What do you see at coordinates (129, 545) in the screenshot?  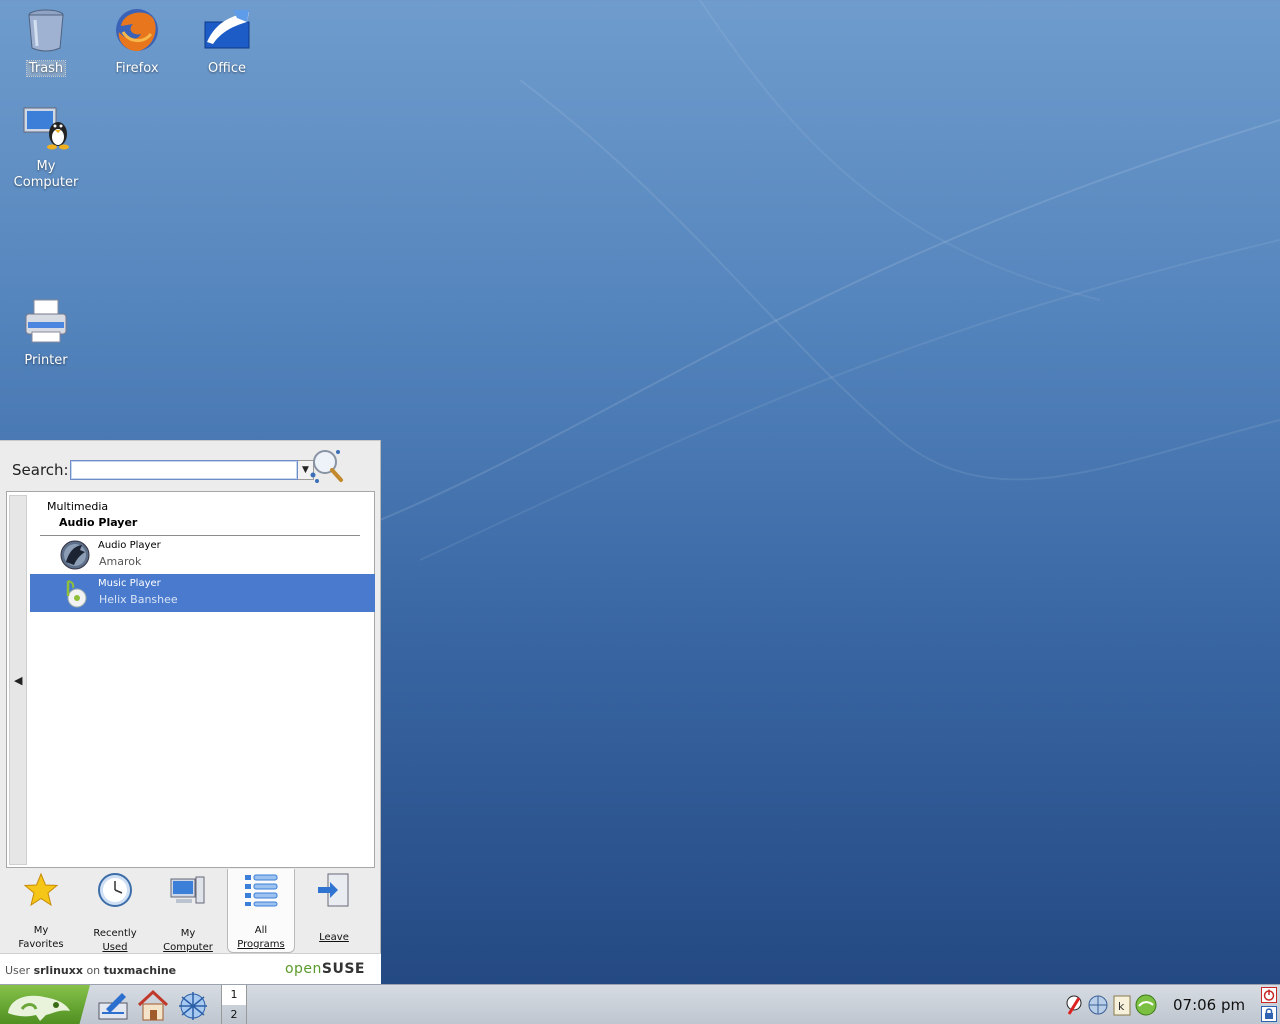 I see `app-name: Audio Player` at bounding box center [129, 545].